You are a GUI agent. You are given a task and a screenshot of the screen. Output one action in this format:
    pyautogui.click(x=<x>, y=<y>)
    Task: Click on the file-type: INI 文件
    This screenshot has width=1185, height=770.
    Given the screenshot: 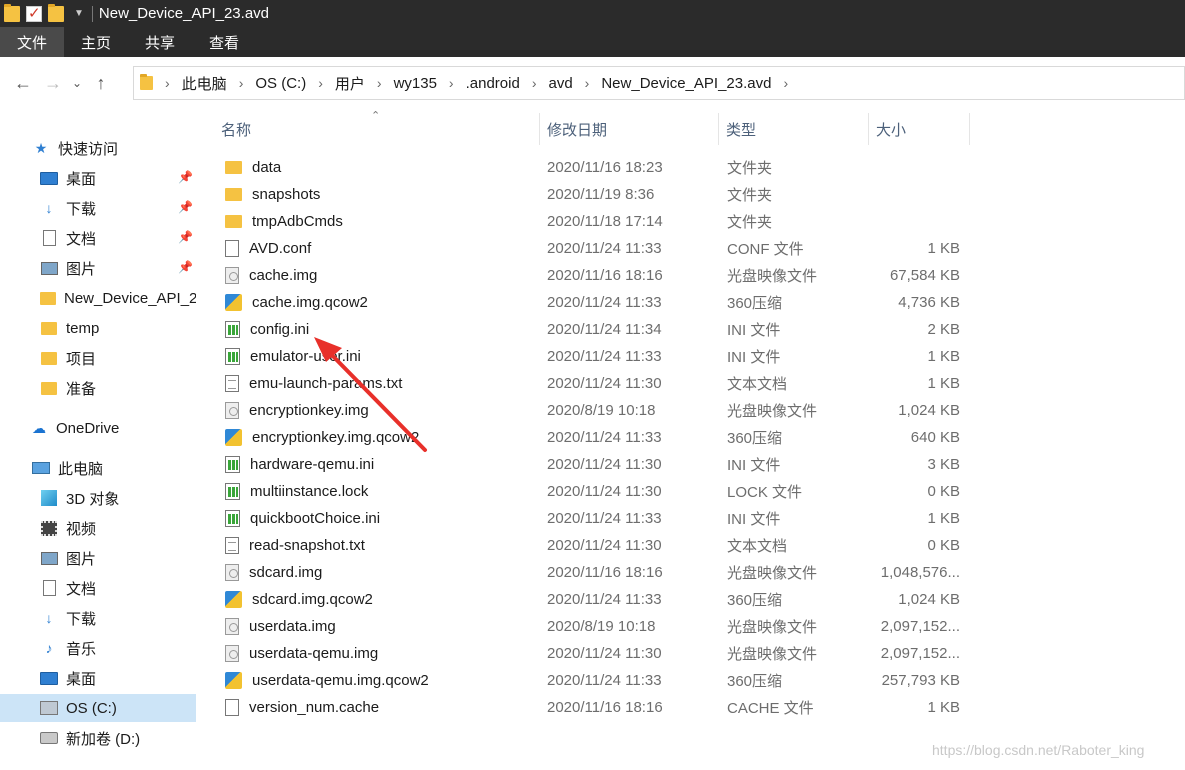 What is the action you would take?
    pyautogui.click(x=754, y=519)
    